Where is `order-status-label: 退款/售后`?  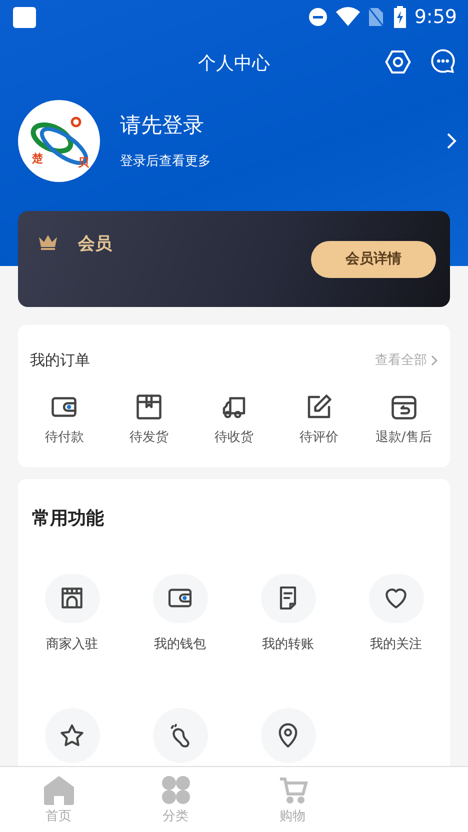
order-status-label: 退款/售后 is located at coordinates (403, 437).